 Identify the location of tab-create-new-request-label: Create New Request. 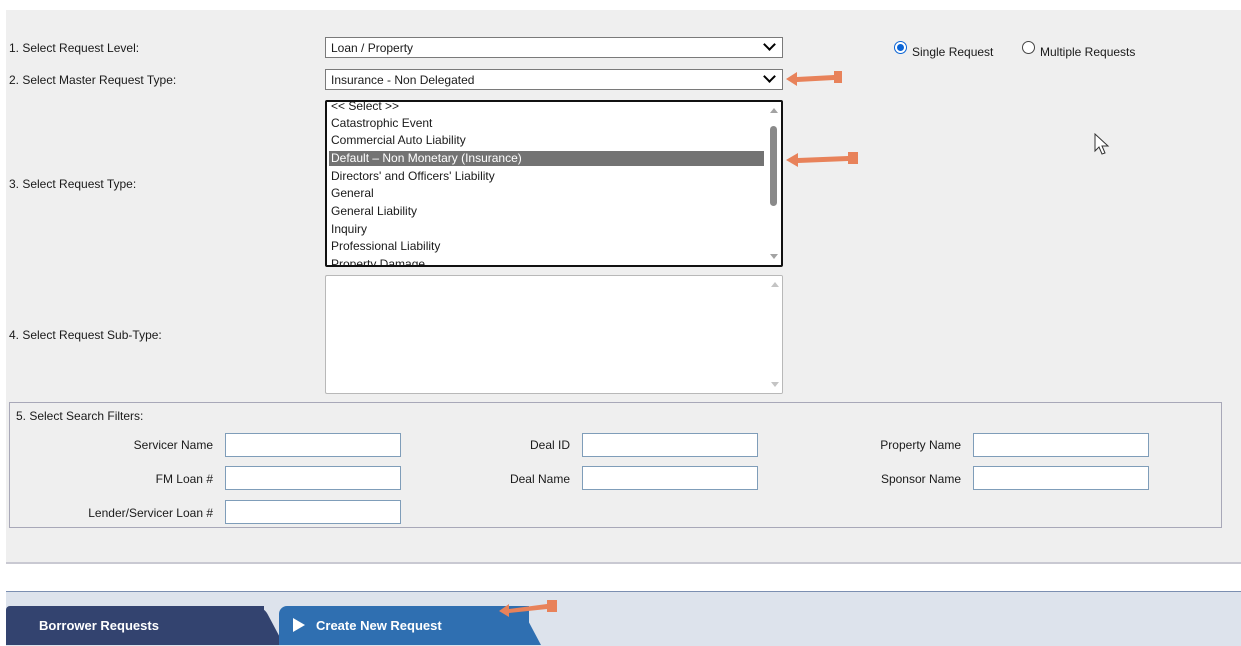
(379, 625).